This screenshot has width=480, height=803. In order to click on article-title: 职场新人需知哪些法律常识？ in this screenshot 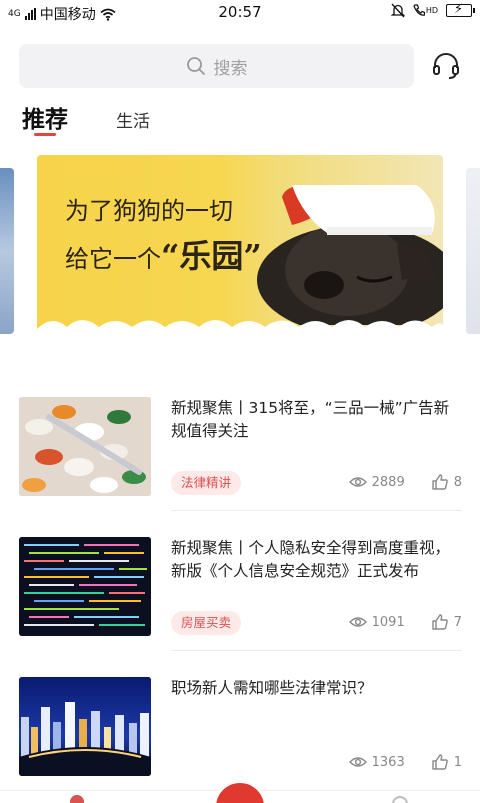, I will do `click(272, 688)`.